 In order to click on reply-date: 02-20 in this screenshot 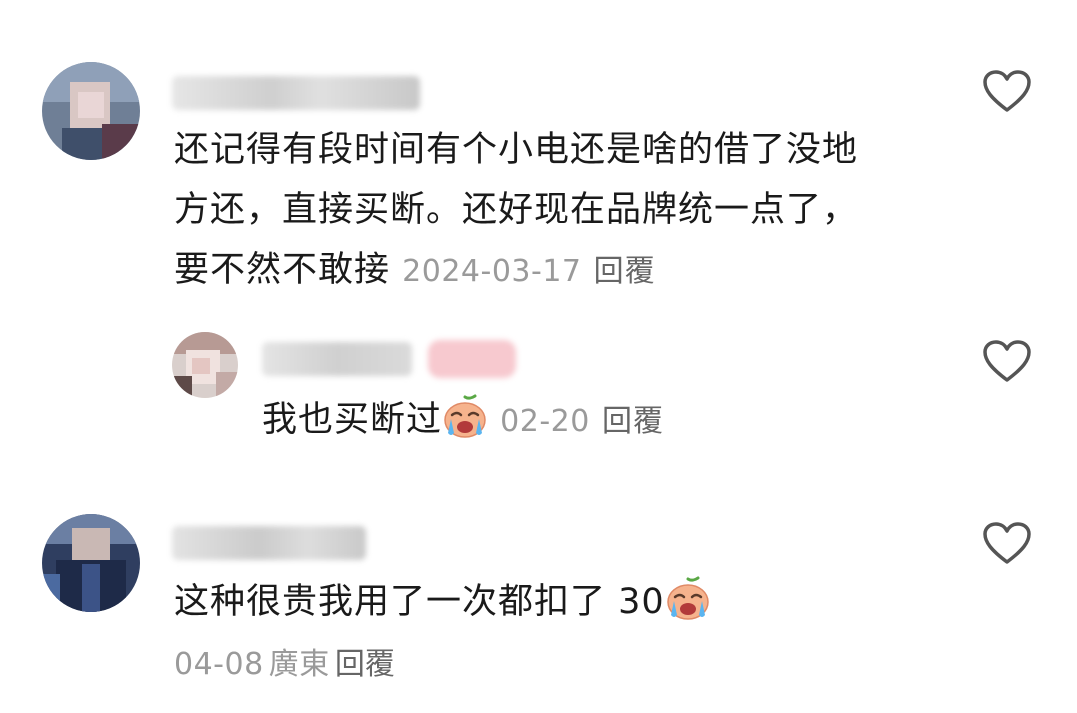, I will do `click(545, 421)`.